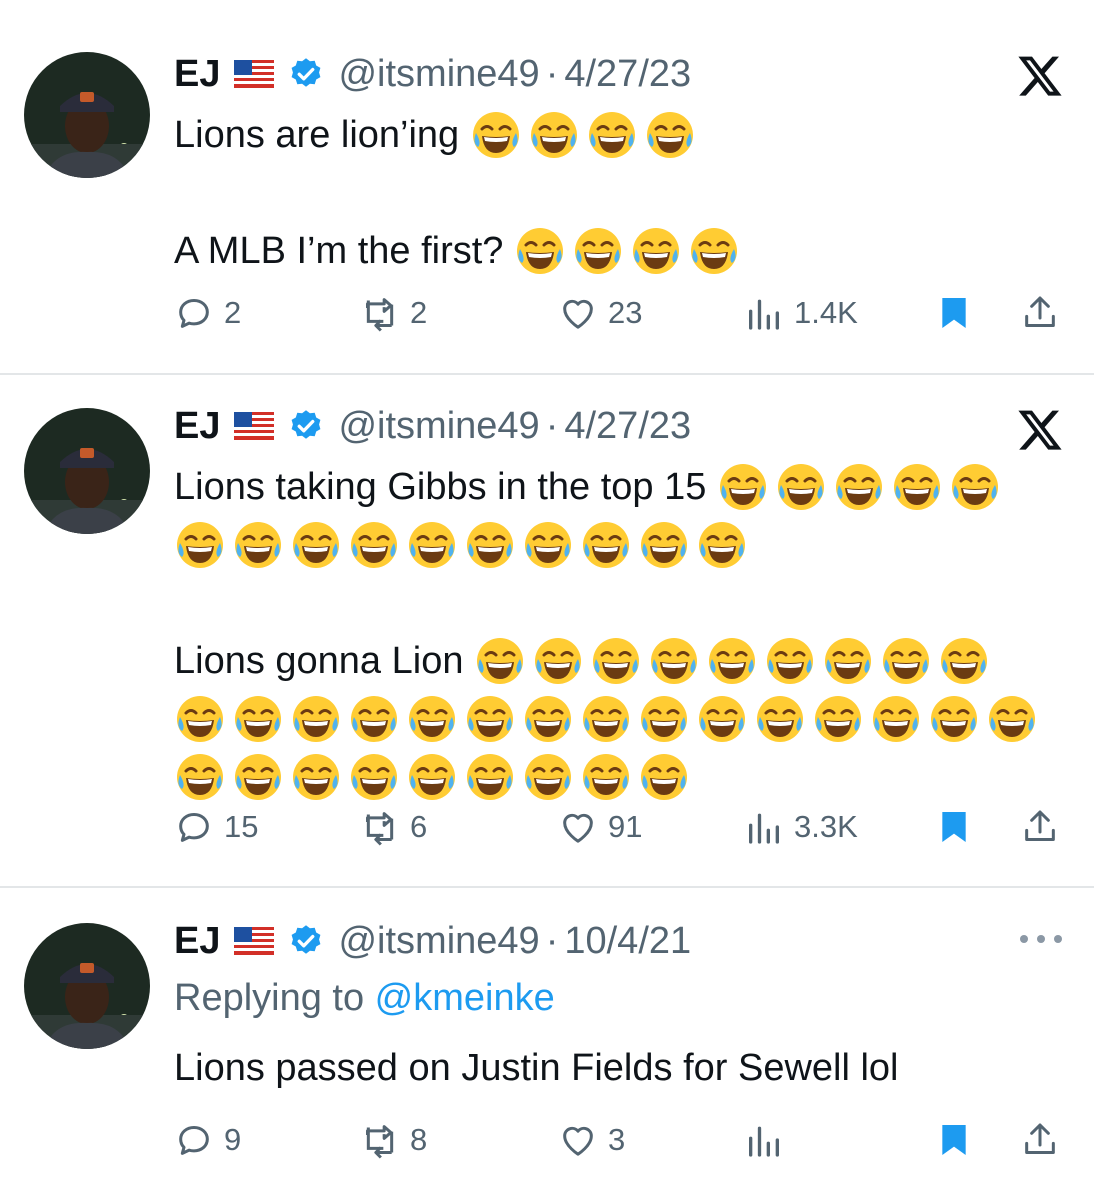  Describe the element at coordinates (600, 827) in the screenshot. I see `like-button: 91` at that location.